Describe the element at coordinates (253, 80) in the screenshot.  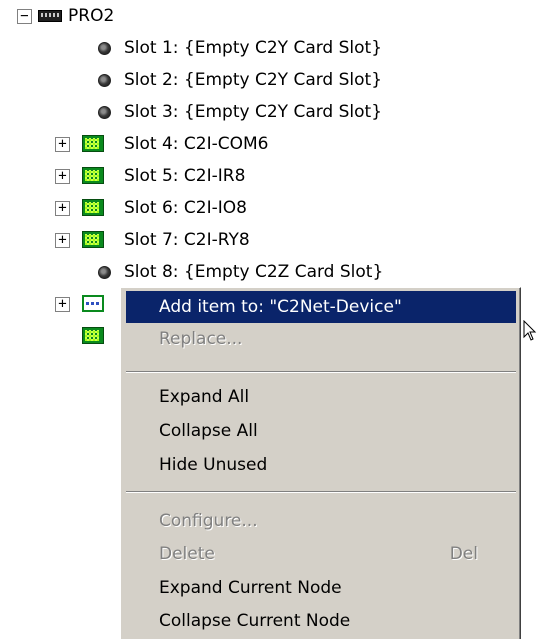
I see `tree-node-label: Slot 2: {Empty C2Y Card Slot}` at that location.